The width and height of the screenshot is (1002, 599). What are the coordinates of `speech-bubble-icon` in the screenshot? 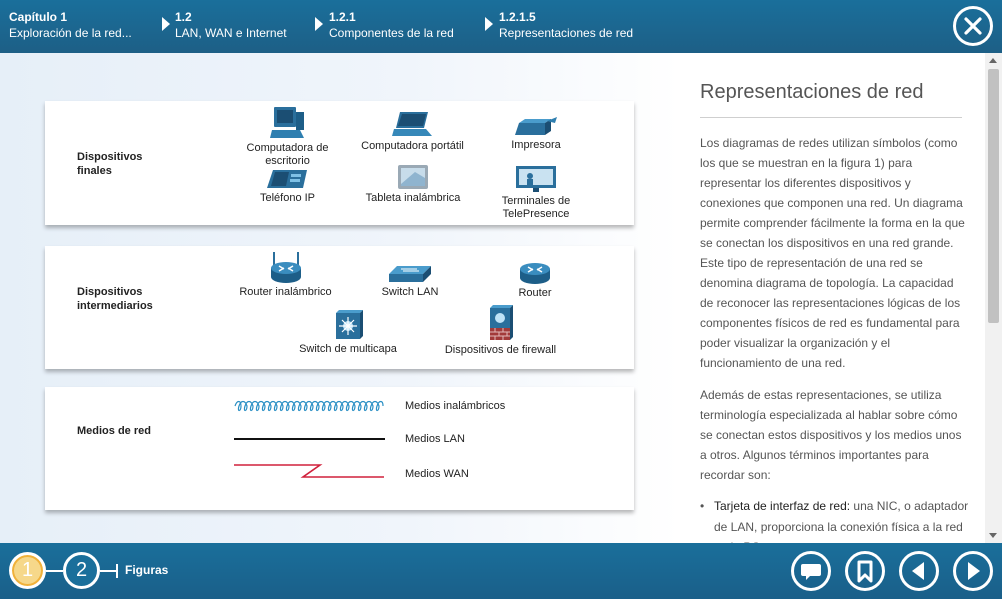 It's located at (811, 572).